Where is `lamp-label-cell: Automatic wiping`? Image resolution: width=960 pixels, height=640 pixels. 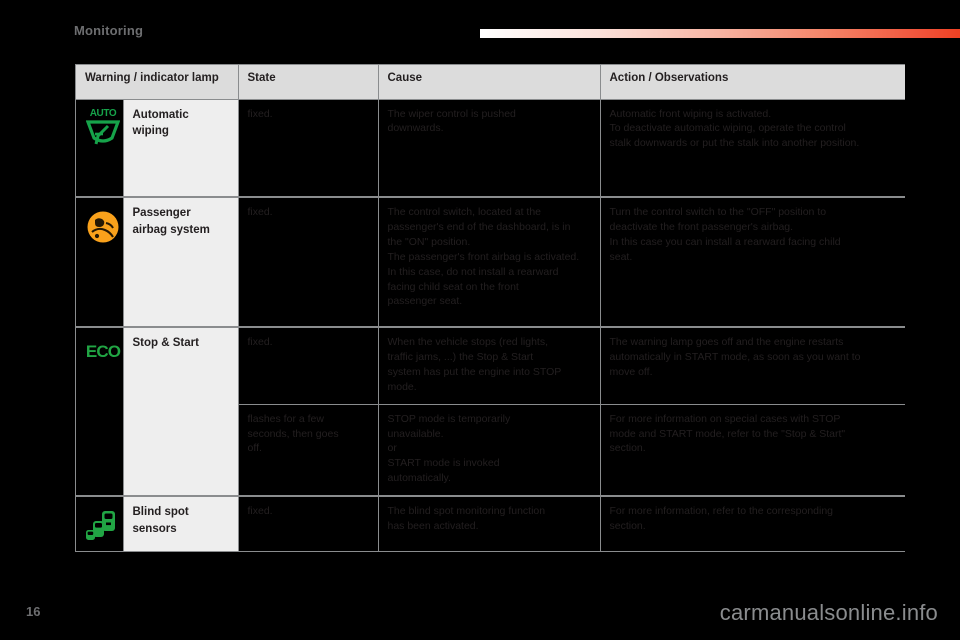
lamp-label-cell: Automatic wiping is located at coordinates (180, 148).